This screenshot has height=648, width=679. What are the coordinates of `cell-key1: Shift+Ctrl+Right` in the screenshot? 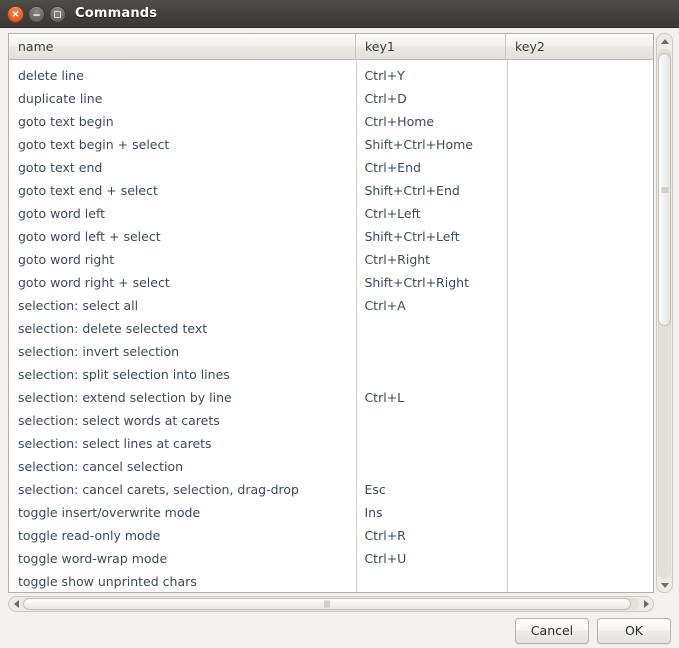 It's located at (416, 282).